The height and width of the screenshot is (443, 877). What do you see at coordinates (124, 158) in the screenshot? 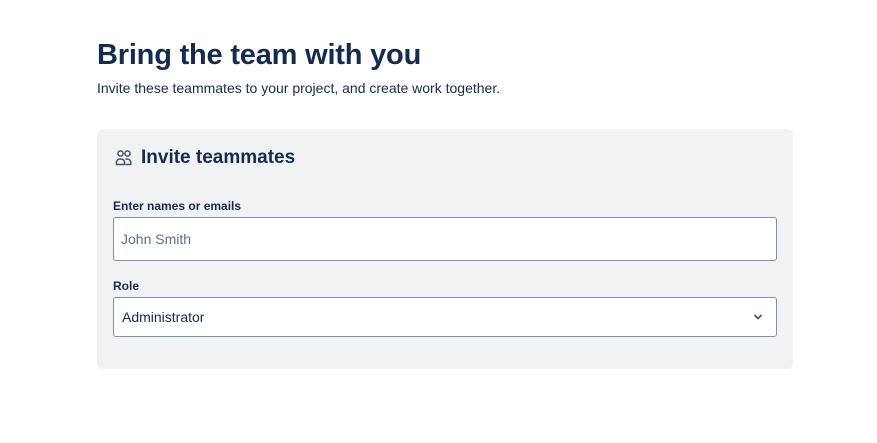
I see `people-icon` at bounding box center [124, 158].